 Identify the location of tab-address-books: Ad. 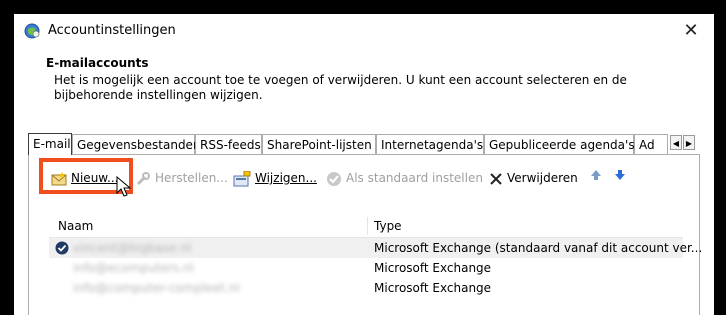
(651, 144).